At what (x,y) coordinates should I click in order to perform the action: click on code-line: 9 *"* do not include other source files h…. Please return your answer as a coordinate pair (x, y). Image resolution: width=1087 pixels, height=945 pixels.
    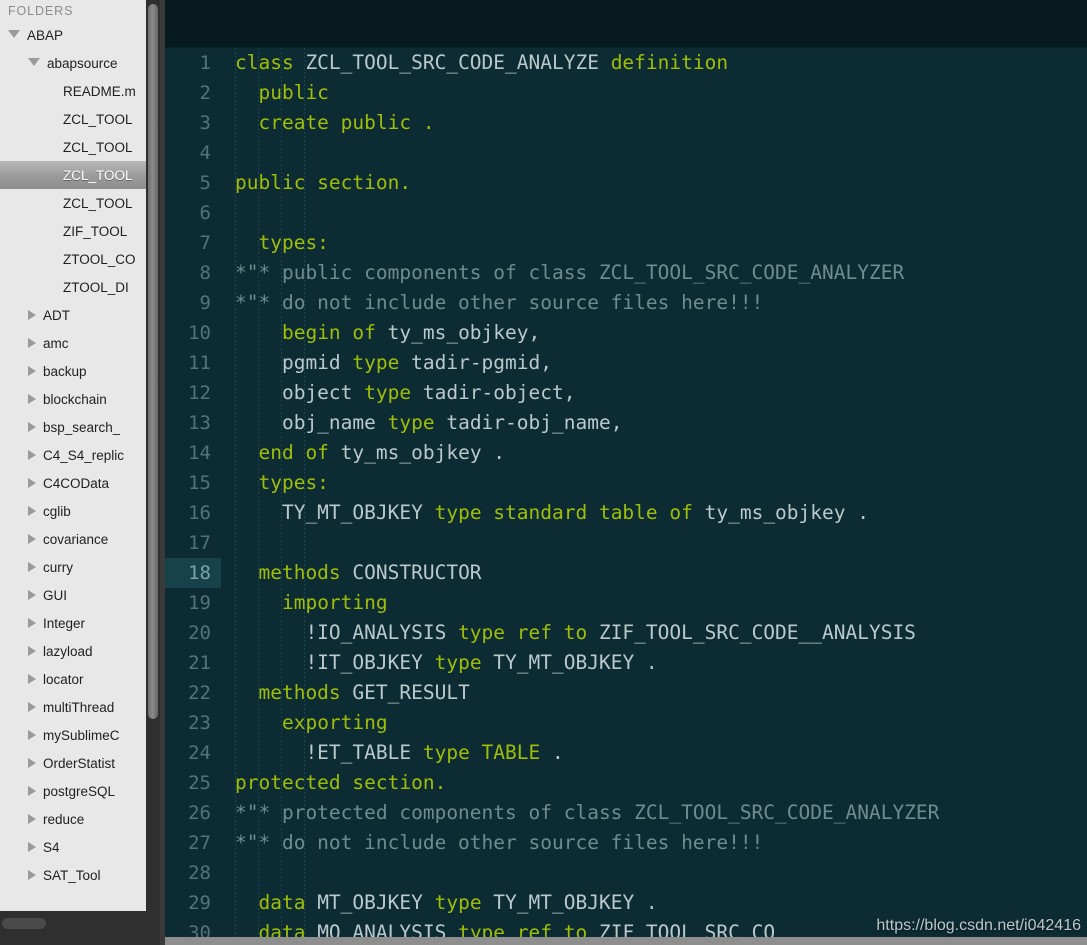
    Looking at the image, I should click on (626, 303).